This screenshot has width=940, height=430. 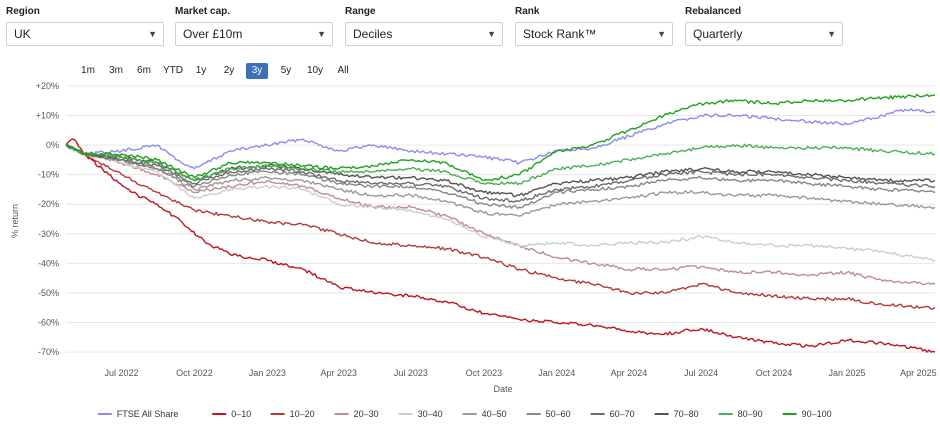 What do you see at coordinates (52, 145) in the screenshot?
I see `y-tick-label: 0%` at bounding box center [52, 145].